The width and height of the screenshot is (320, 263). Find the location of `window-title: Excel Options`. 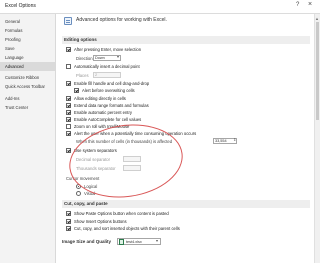

window-title: Excel Options is located at coordinates (20, 6).